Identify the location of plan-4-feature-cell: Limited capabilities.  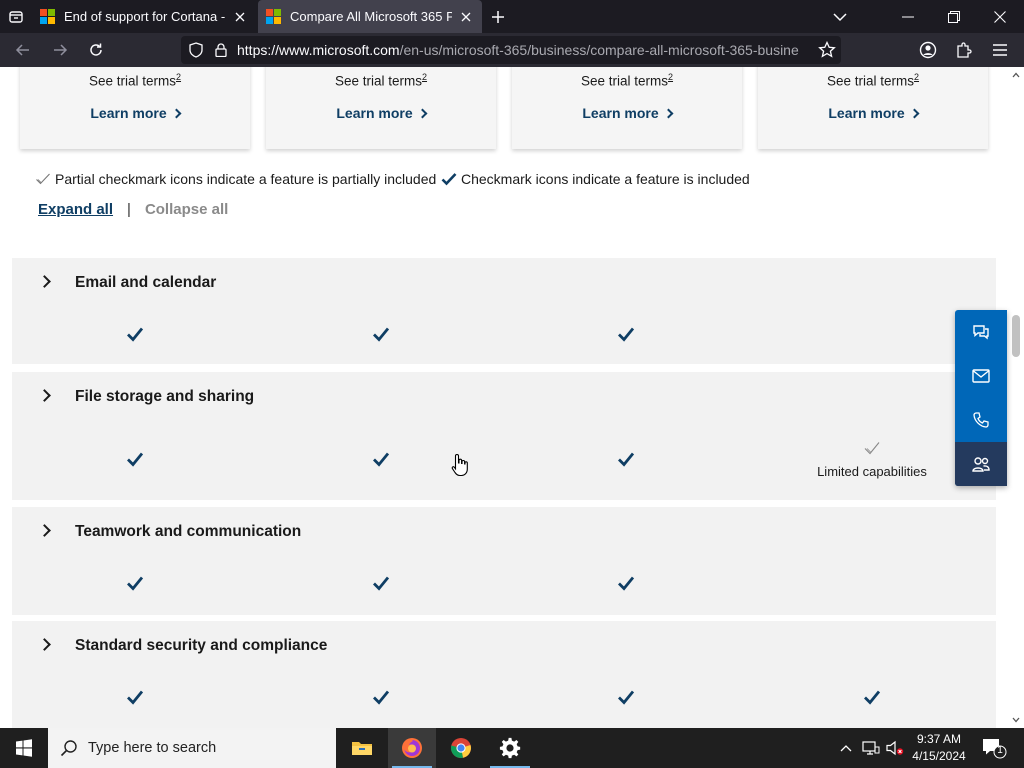
(872, 459).